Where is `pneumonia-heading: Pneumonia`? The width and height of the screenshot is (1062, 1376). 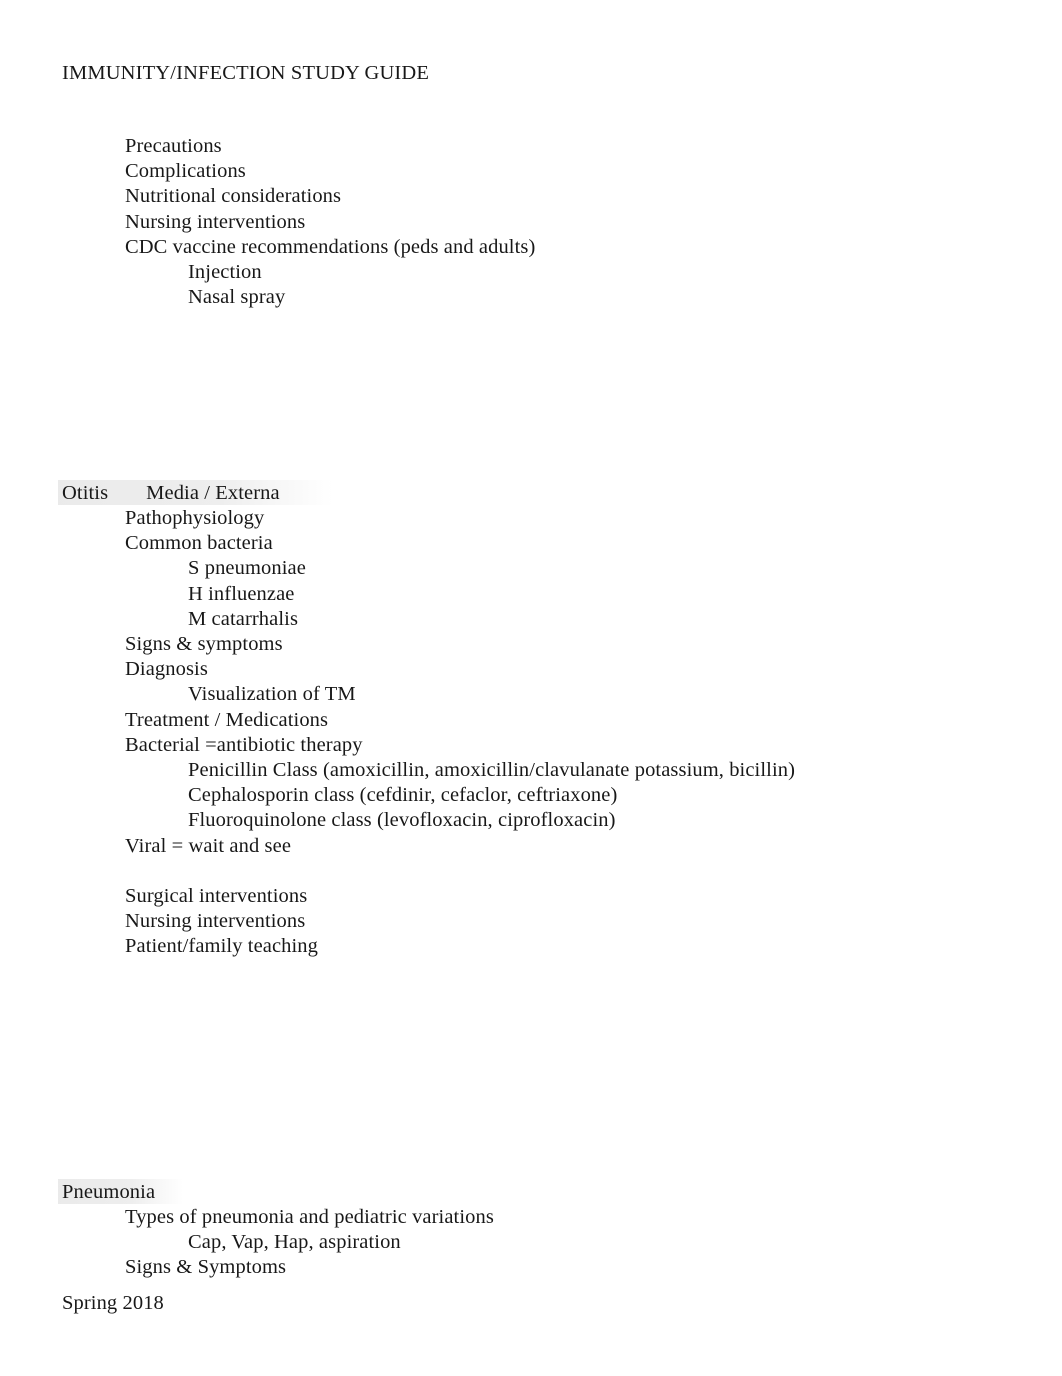
pneumonia-heading: Pneumonia is located at coordinates (109, 1192).